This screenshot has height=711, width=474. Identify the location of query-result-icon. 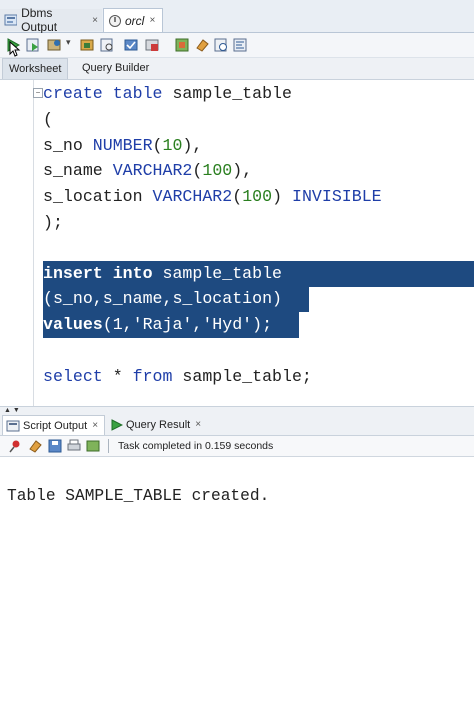
(117, 425).